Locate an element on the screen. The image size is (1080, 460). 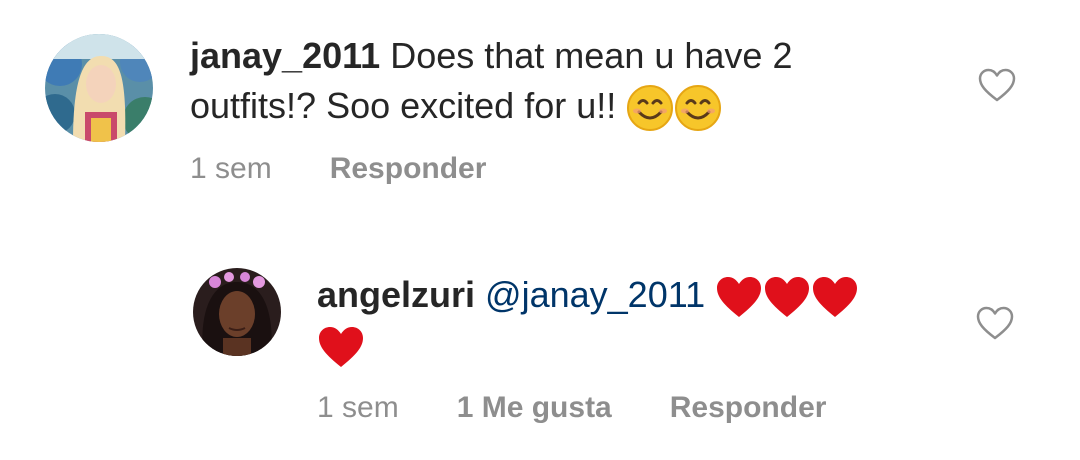
comment-meta: 1 sem 1 Me gusta Responder is located at coordinates (600, 408).